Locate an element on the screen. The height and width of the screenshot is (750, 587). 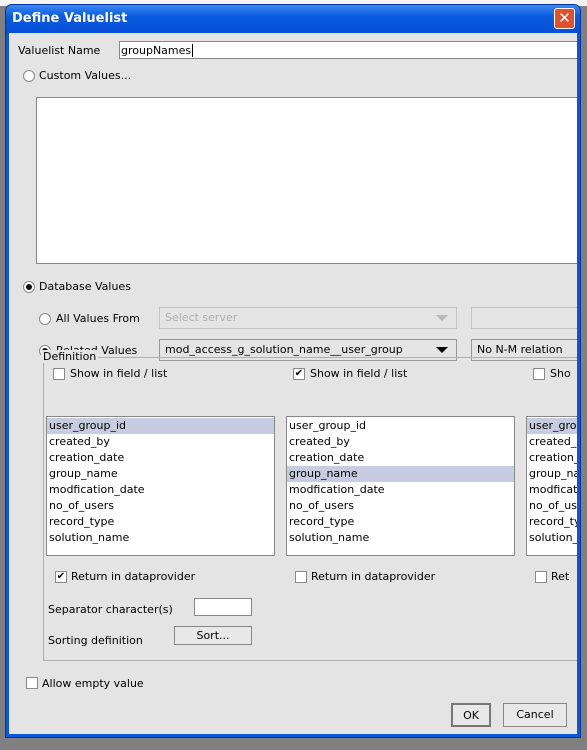
return-in-dataprovider-label: Ret is located at coordinates (560, 576).